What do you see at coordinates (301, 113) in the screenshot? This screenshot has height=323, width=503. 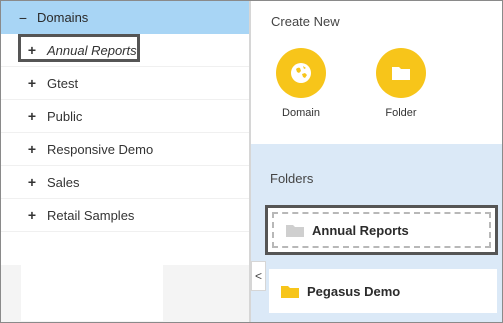 I see `create-domain-label: Domain` at bounding box center [301, 113].